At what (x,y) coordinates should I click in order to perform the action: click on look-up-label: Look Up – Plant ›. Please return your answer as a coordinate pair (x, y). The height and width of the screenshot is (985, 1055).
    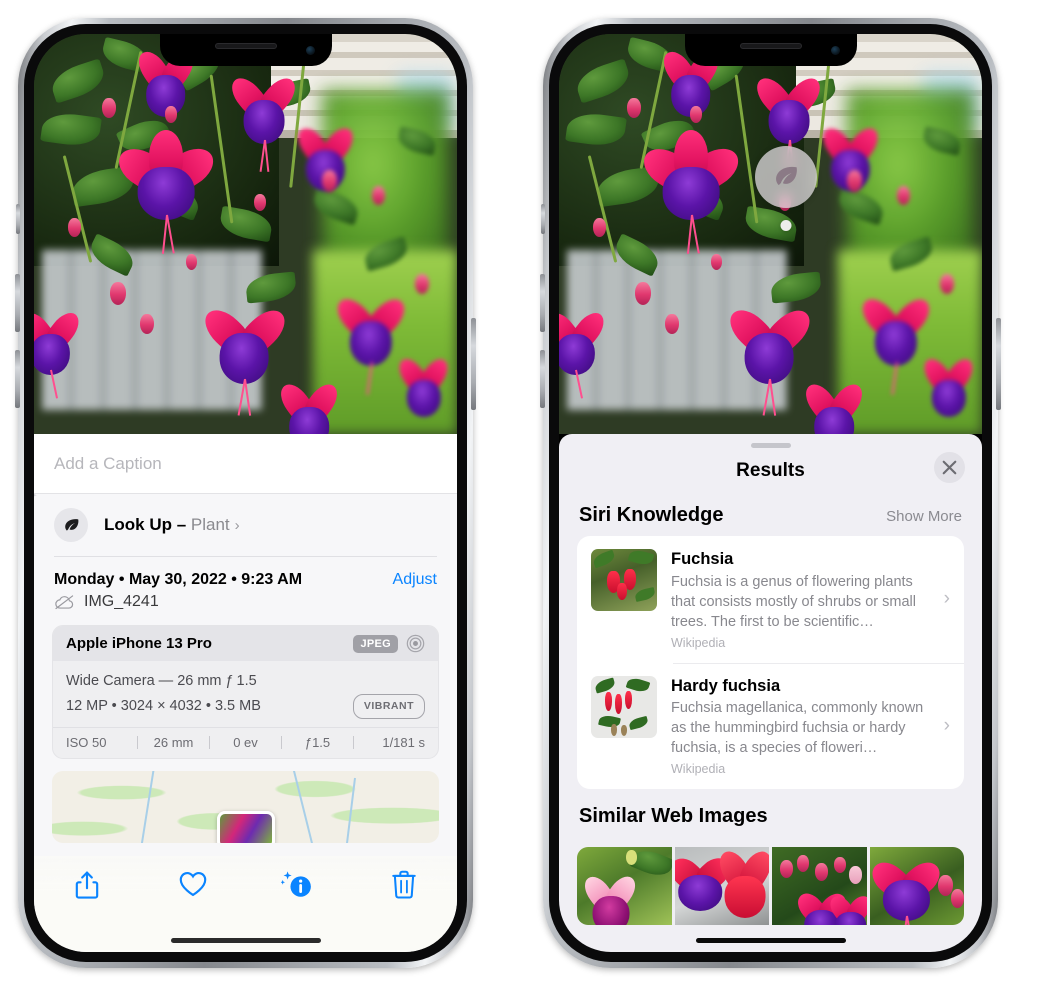
    Looking at the image, I should click on (172, 525).